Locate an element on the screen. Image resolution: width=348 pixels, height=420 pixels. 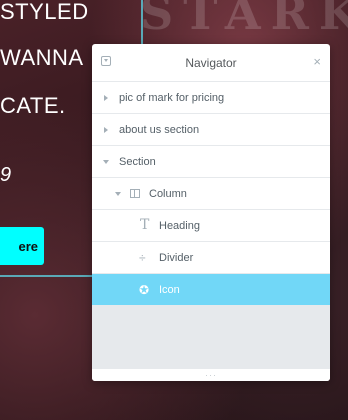
tree-item-column: Column is located at coordinates (211, 194).